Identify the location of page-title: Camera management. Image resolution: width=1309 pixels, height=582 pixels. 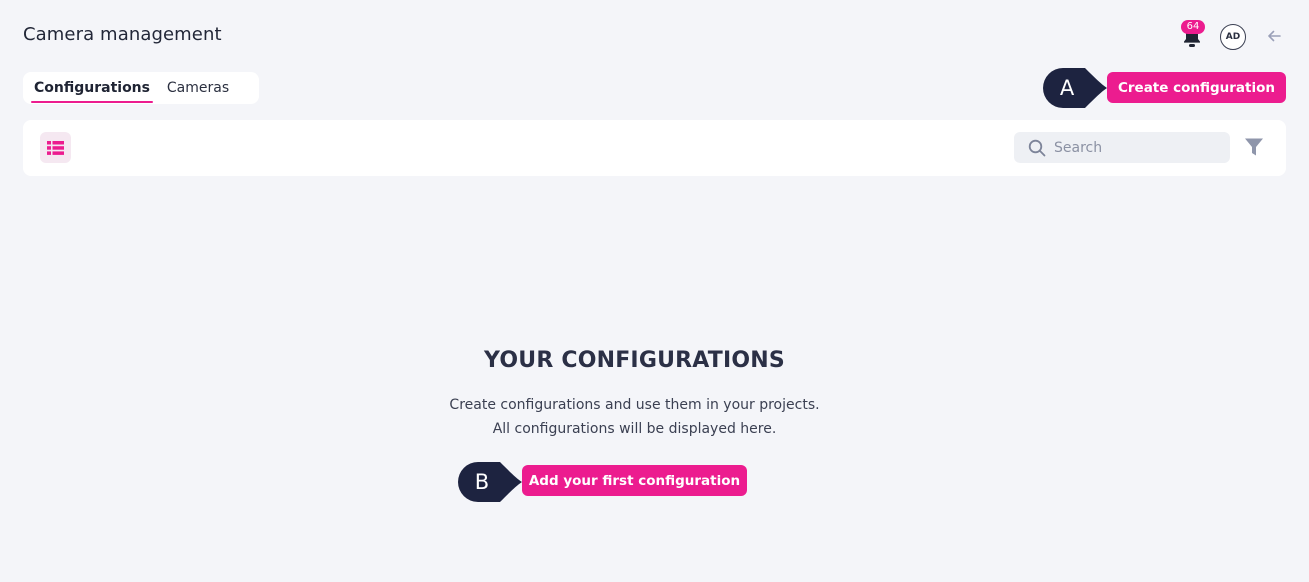
(122, 34).